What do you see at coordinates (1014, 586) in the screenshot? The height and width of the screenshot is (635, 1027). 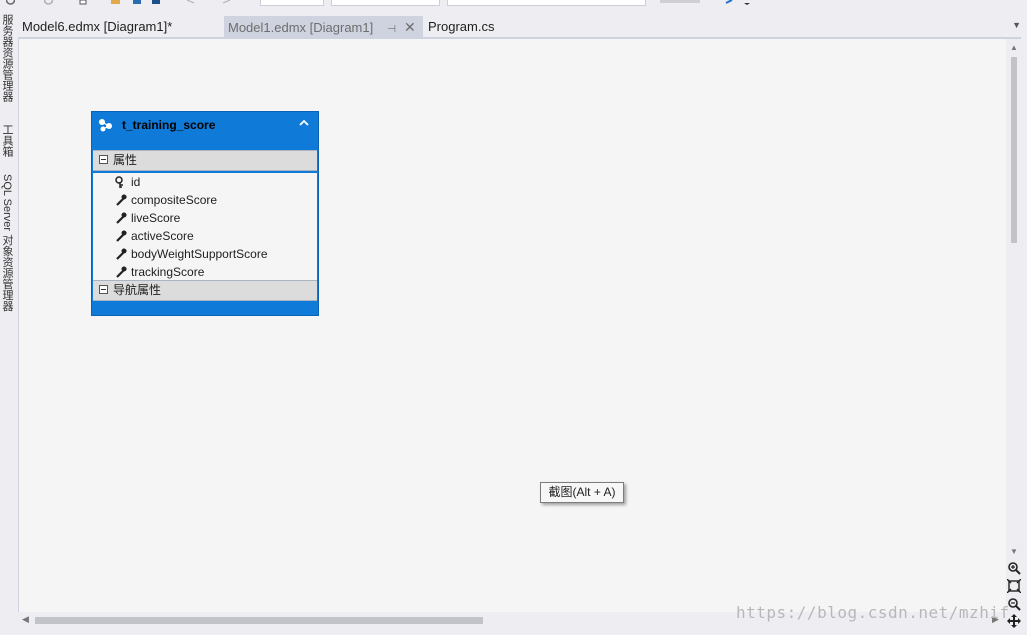 I see `zoom-to-fit-icon` at bounding box center [1014, 586].